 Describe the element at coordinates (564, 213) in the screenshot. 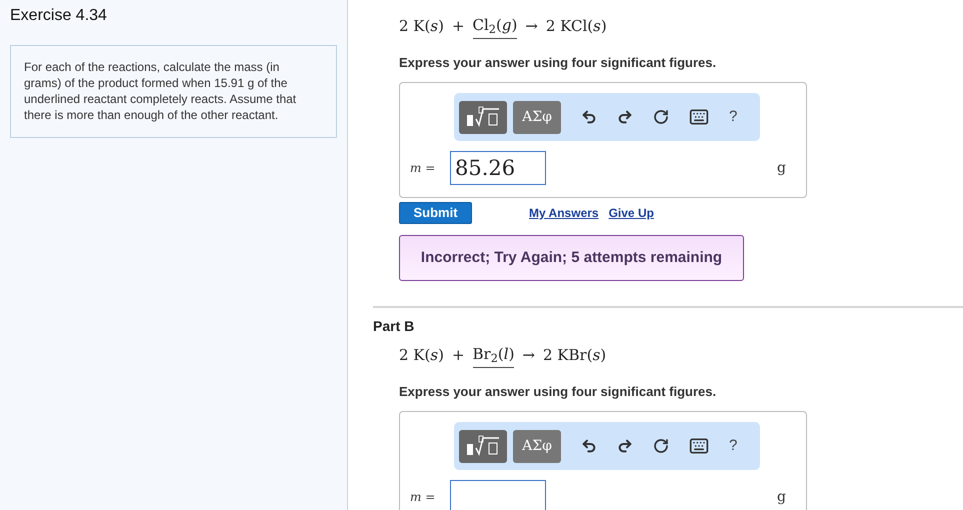

I see `answer-link: My Answers` at that location.